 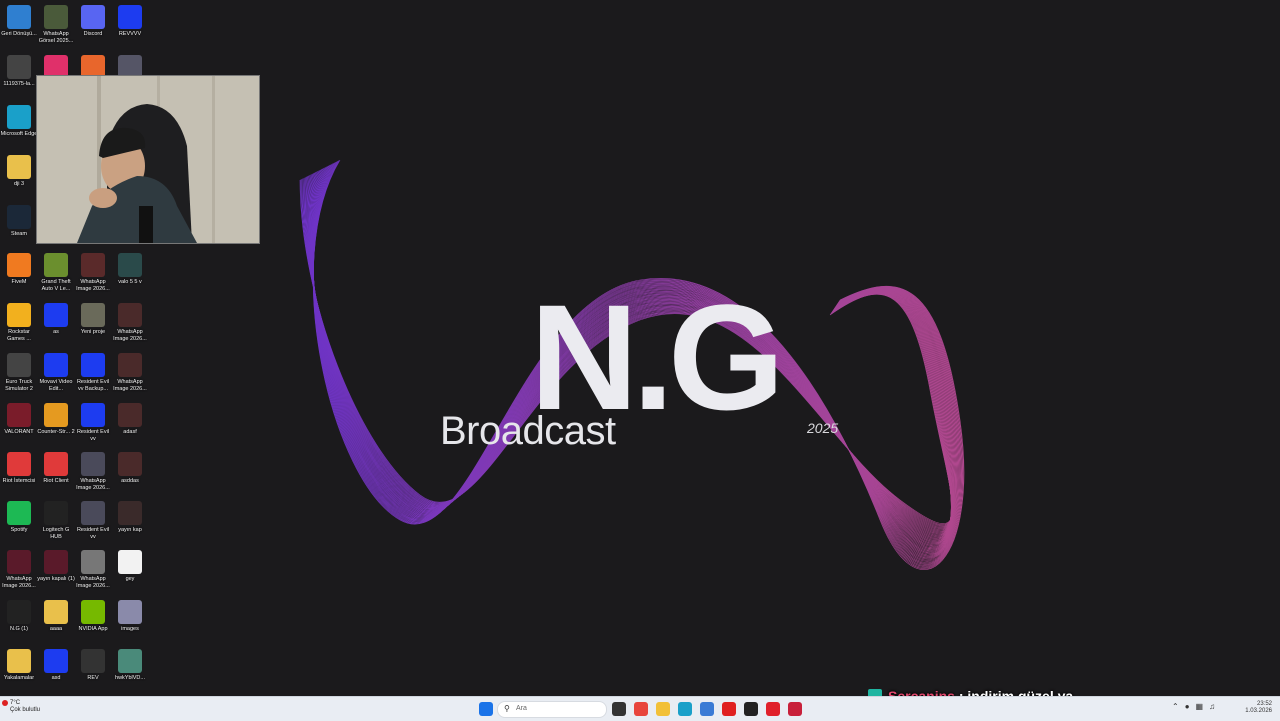 What do you see at coordinates (56, 464) in the screenshot?
I see `riot-icon` at bounding box center [56, 464].